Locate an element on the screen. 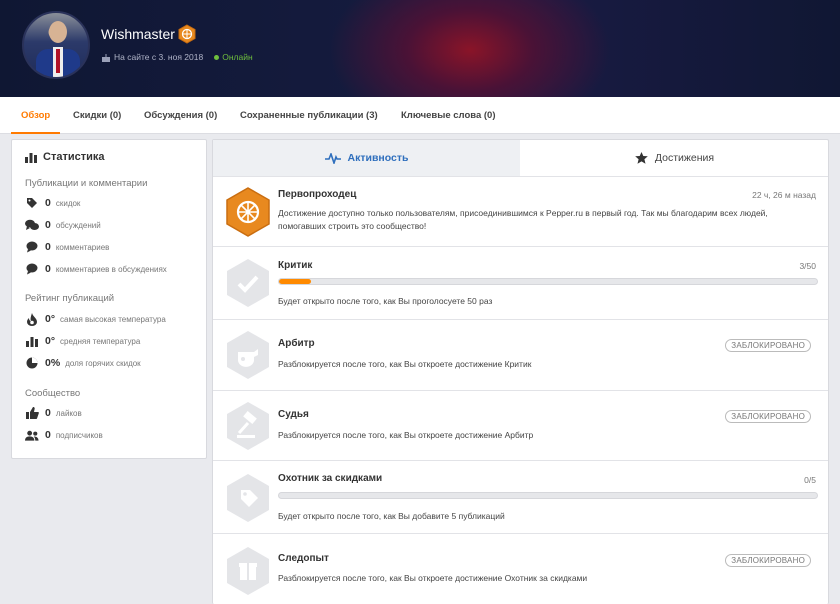 The width and height of the screenshot is (840, 604). stat-hot-share: 0% доля горячих скидок is located at coordinates (83, 363).